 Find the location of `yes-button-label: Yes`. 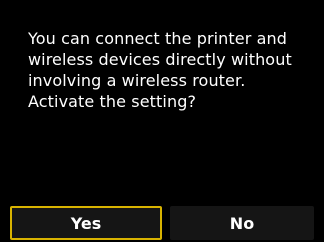

yes-button-label: Yes is located at coordinates (86, 223).